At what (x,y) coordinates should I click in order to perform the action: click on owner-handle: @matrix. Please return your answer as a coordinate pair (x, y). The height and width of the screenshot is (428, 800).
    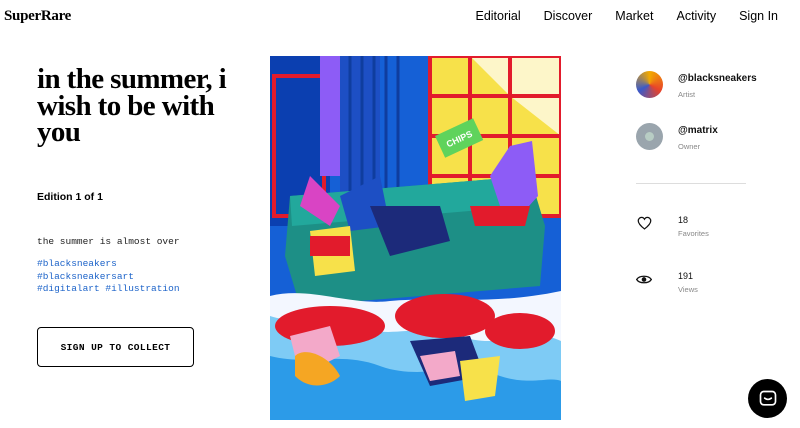
    Looking at the image, I should click on (698, 130).